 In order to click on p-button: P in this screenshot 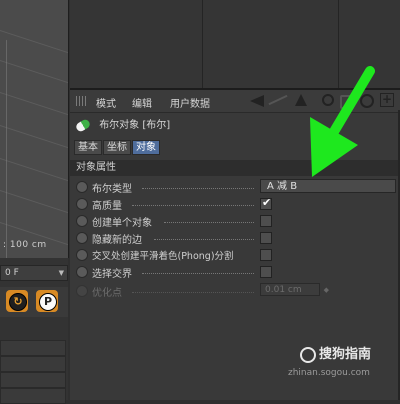, I will do `click(47, 301)`.